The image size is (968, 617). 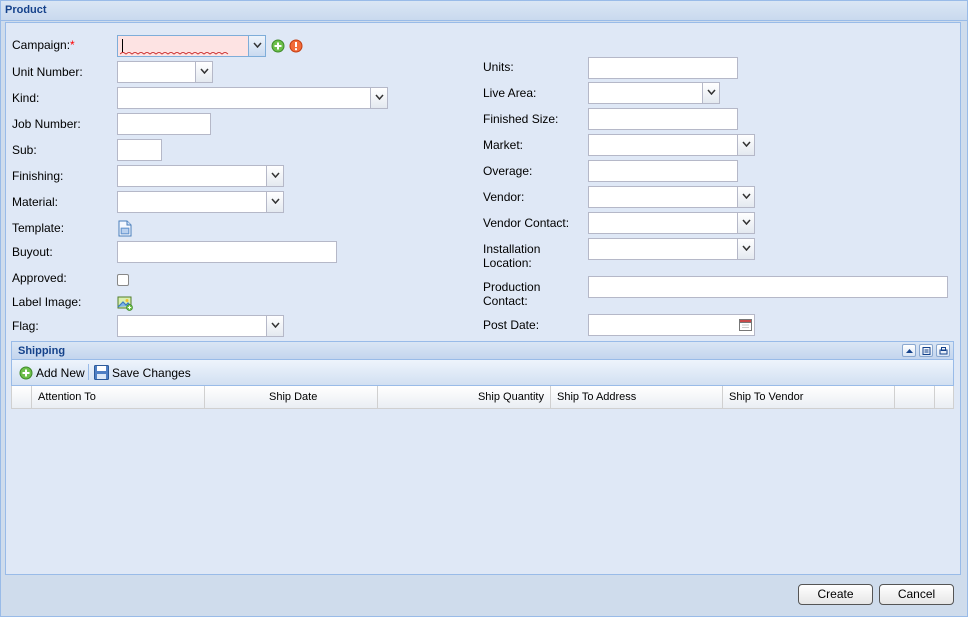 What do you see at coordinates (39, 278) in the screenshot?
I see `approved-label: Approved:` at bounding box center [39, 278].